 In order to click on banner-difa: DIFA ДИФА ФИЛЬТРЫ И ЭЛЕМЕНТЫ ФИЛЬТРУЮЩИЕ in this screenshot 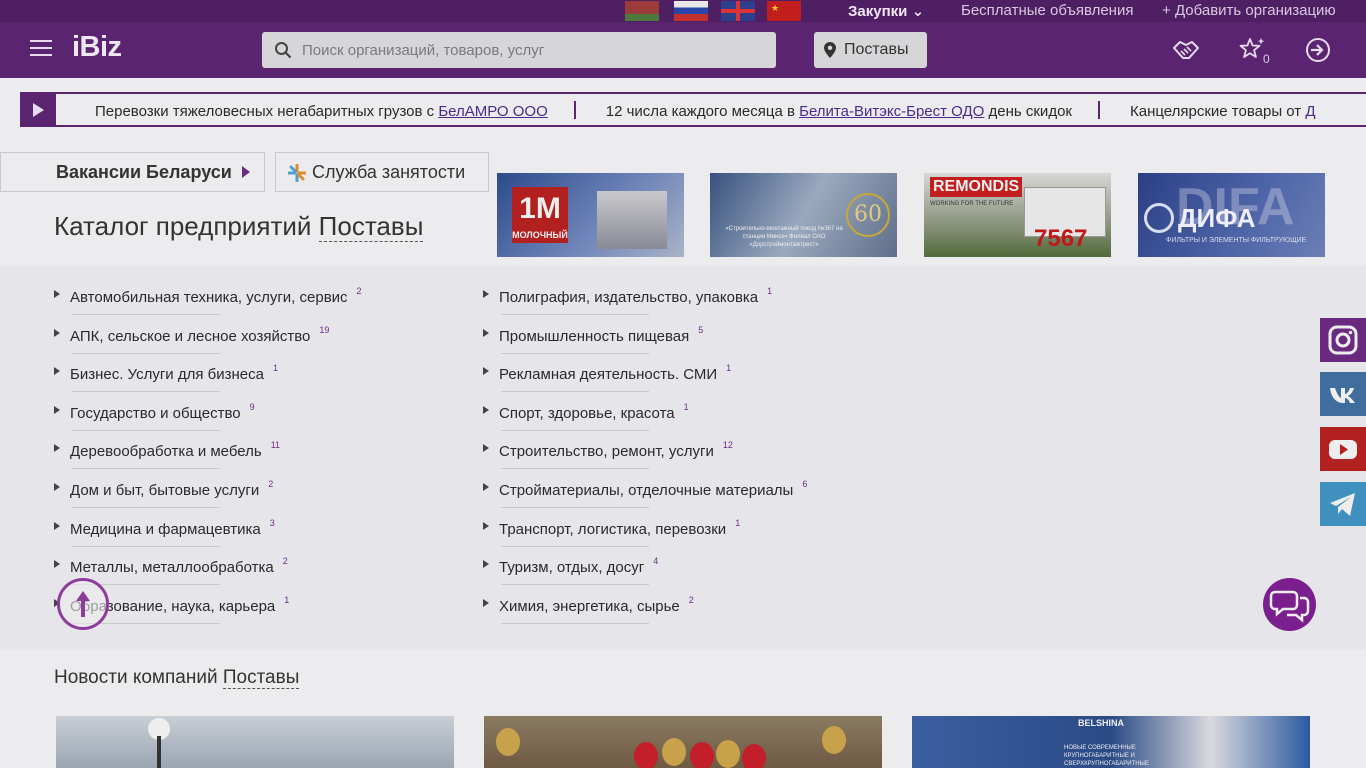, I will do `click(1231, 215)`.